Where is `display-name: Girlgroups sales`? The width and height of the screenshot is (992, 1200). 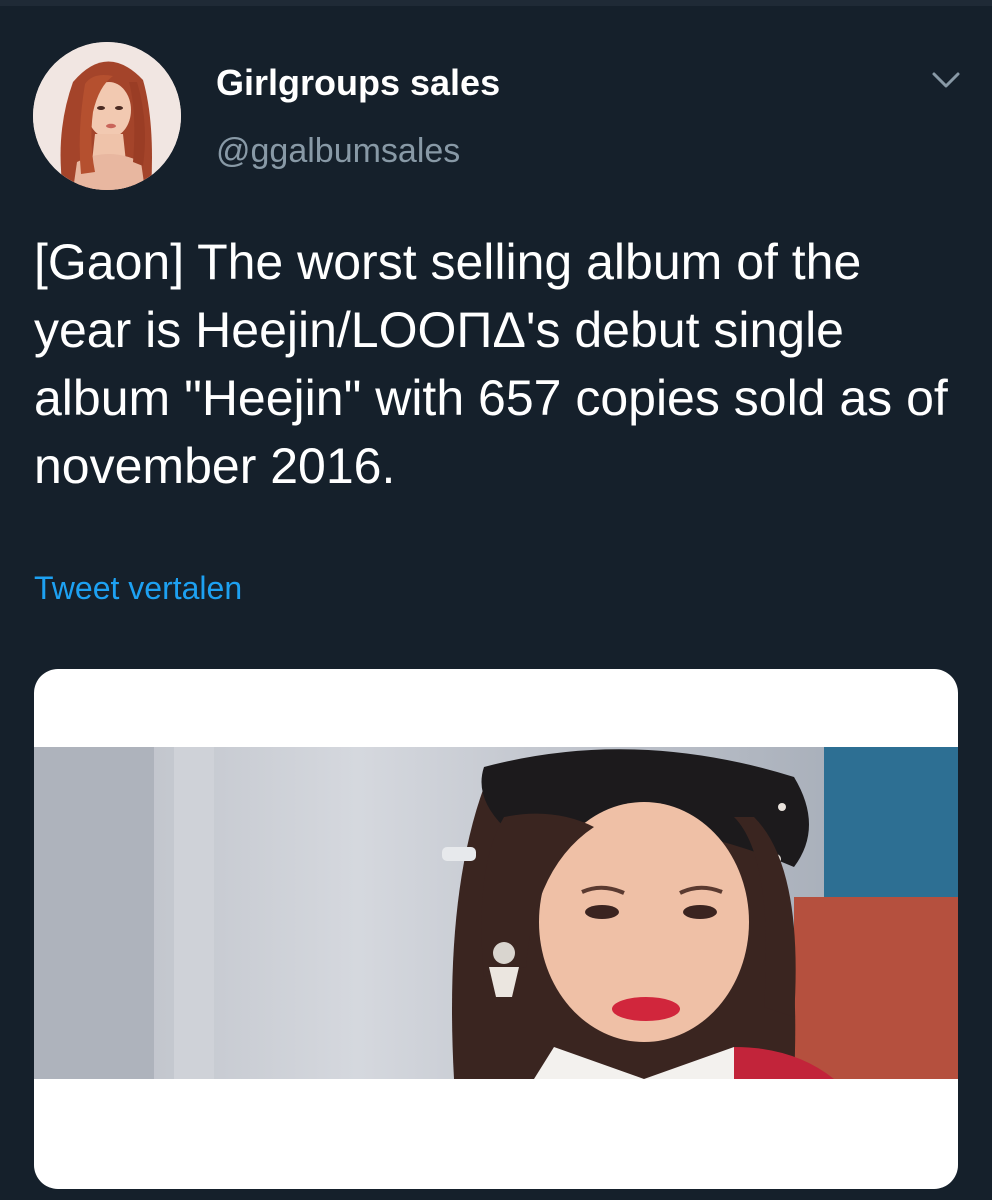
display-name: Girlgroups sales is located at coordinates (358, 83).